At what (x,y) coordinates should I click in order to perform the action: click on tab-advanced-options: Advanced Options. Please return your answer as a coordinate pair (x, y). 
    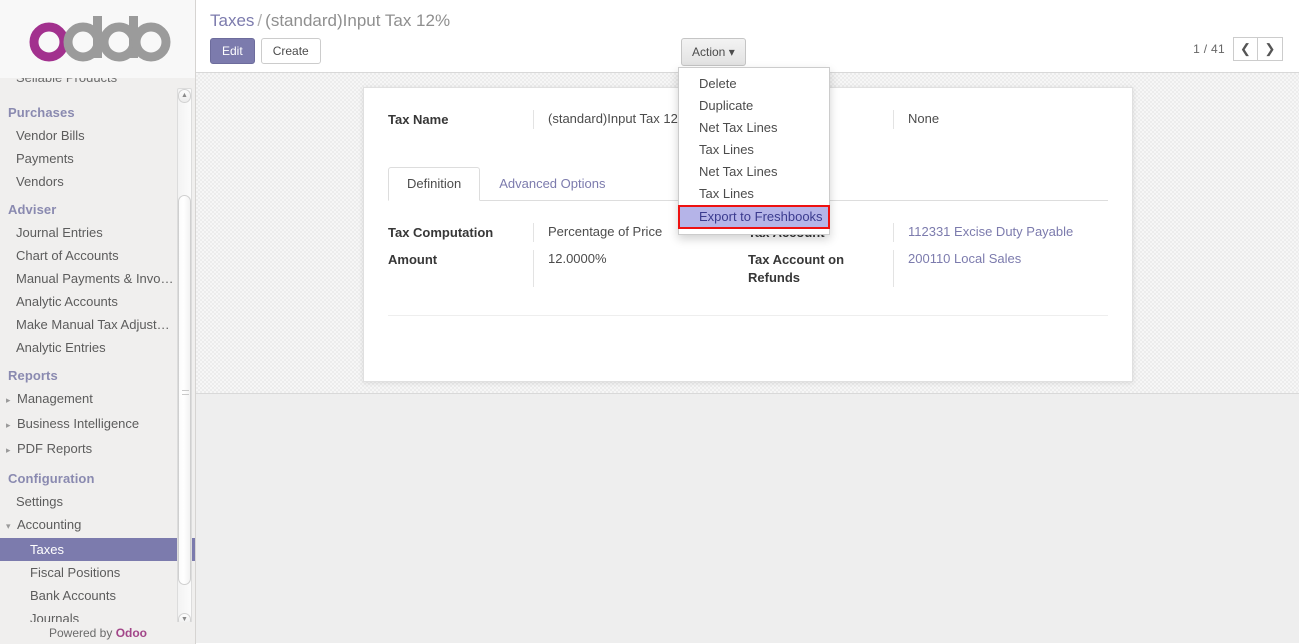
    Looking at the image, I should click on (552, 184).